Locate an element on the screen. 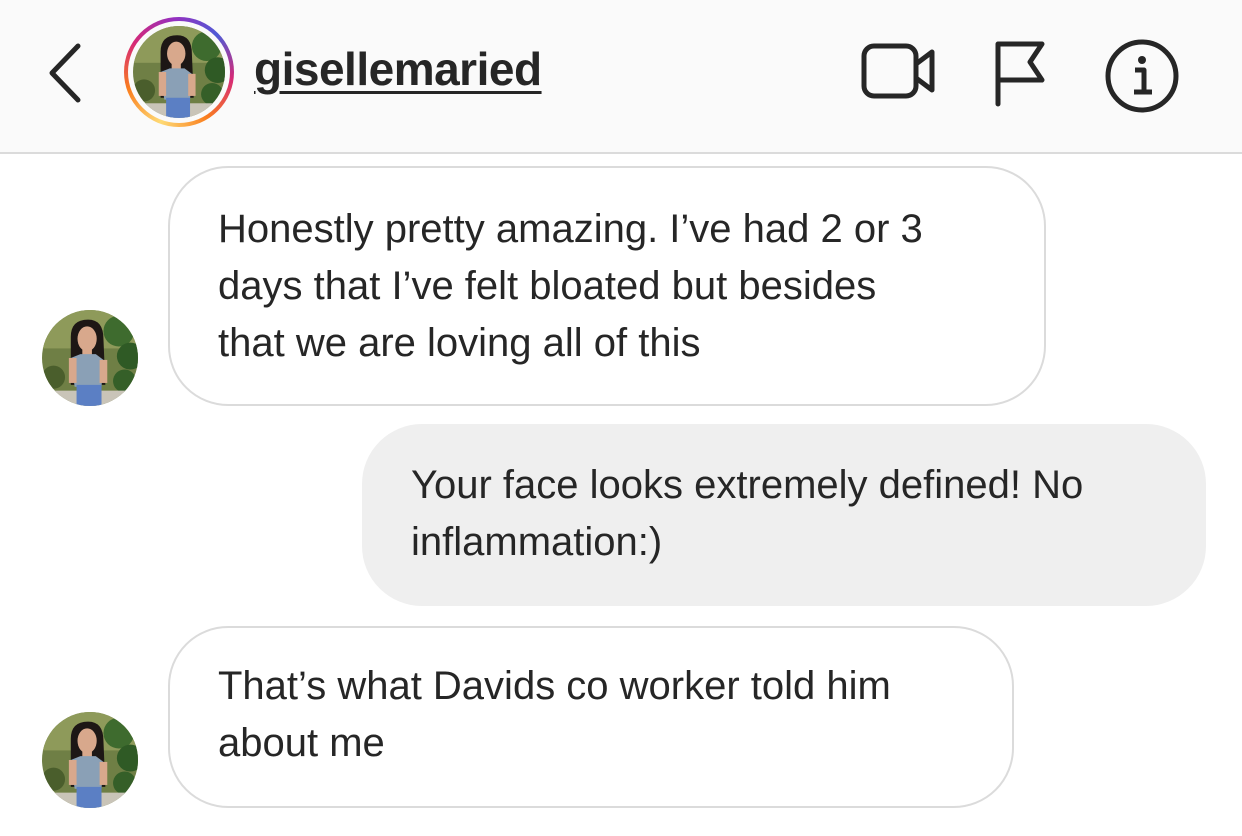  message-line: That’s what Davids co worker told him is located at coordinates (554, 686).